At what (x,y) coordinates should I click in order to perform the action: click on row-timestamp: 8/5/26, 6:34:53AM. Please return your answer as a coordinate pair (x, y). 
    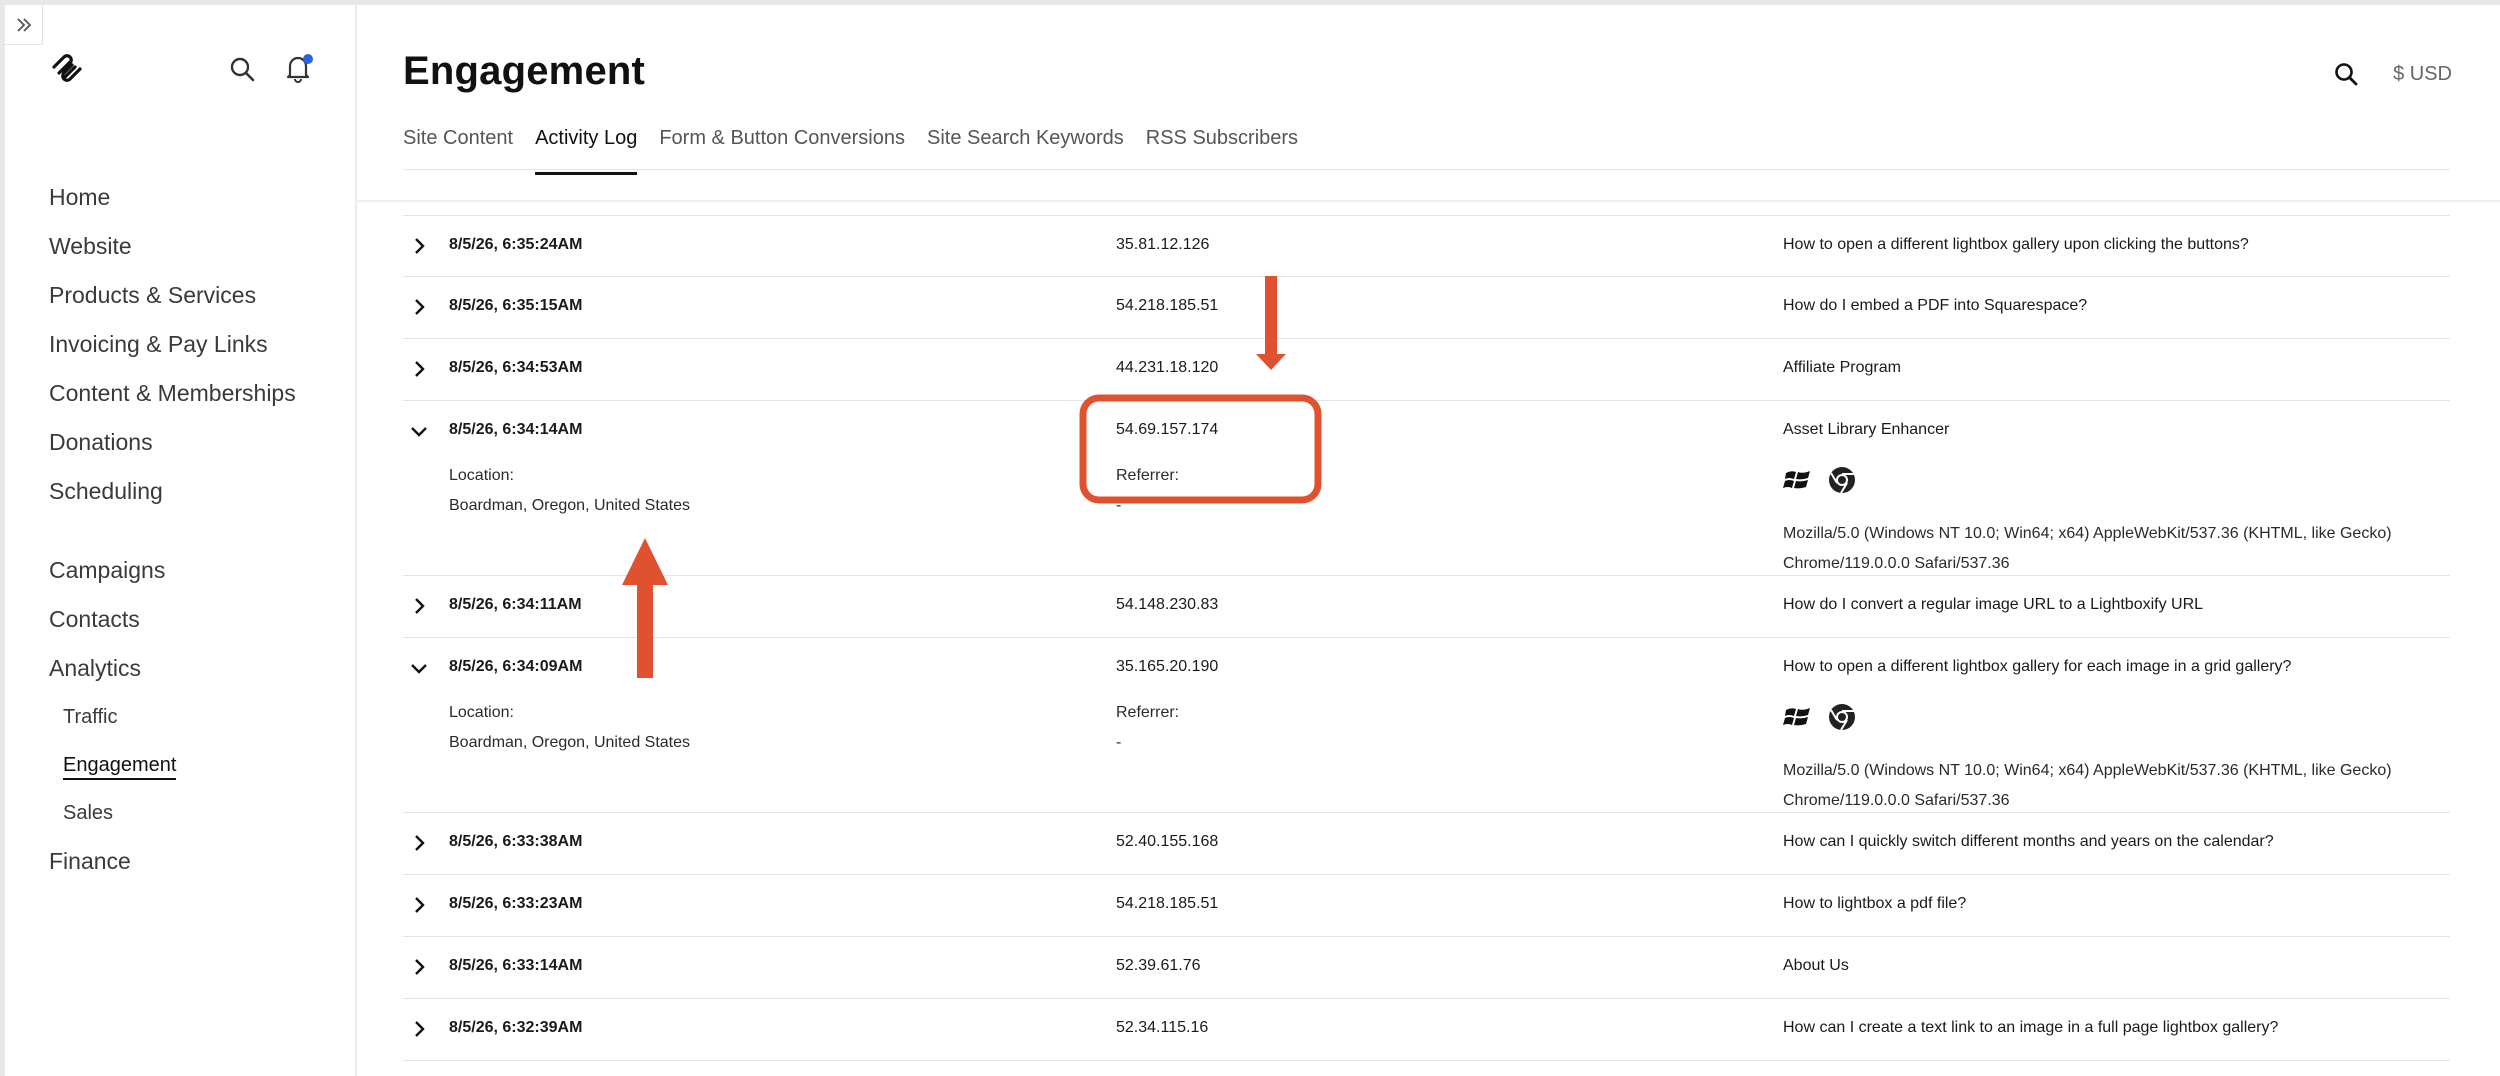
    Looking at the image, I should click on (516, 367).